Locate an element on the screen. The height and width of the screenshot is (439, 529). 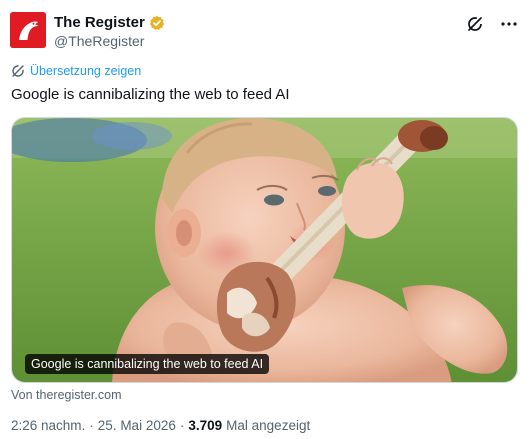
verified-gold-badge-icon is located at coordinates (157, 23).